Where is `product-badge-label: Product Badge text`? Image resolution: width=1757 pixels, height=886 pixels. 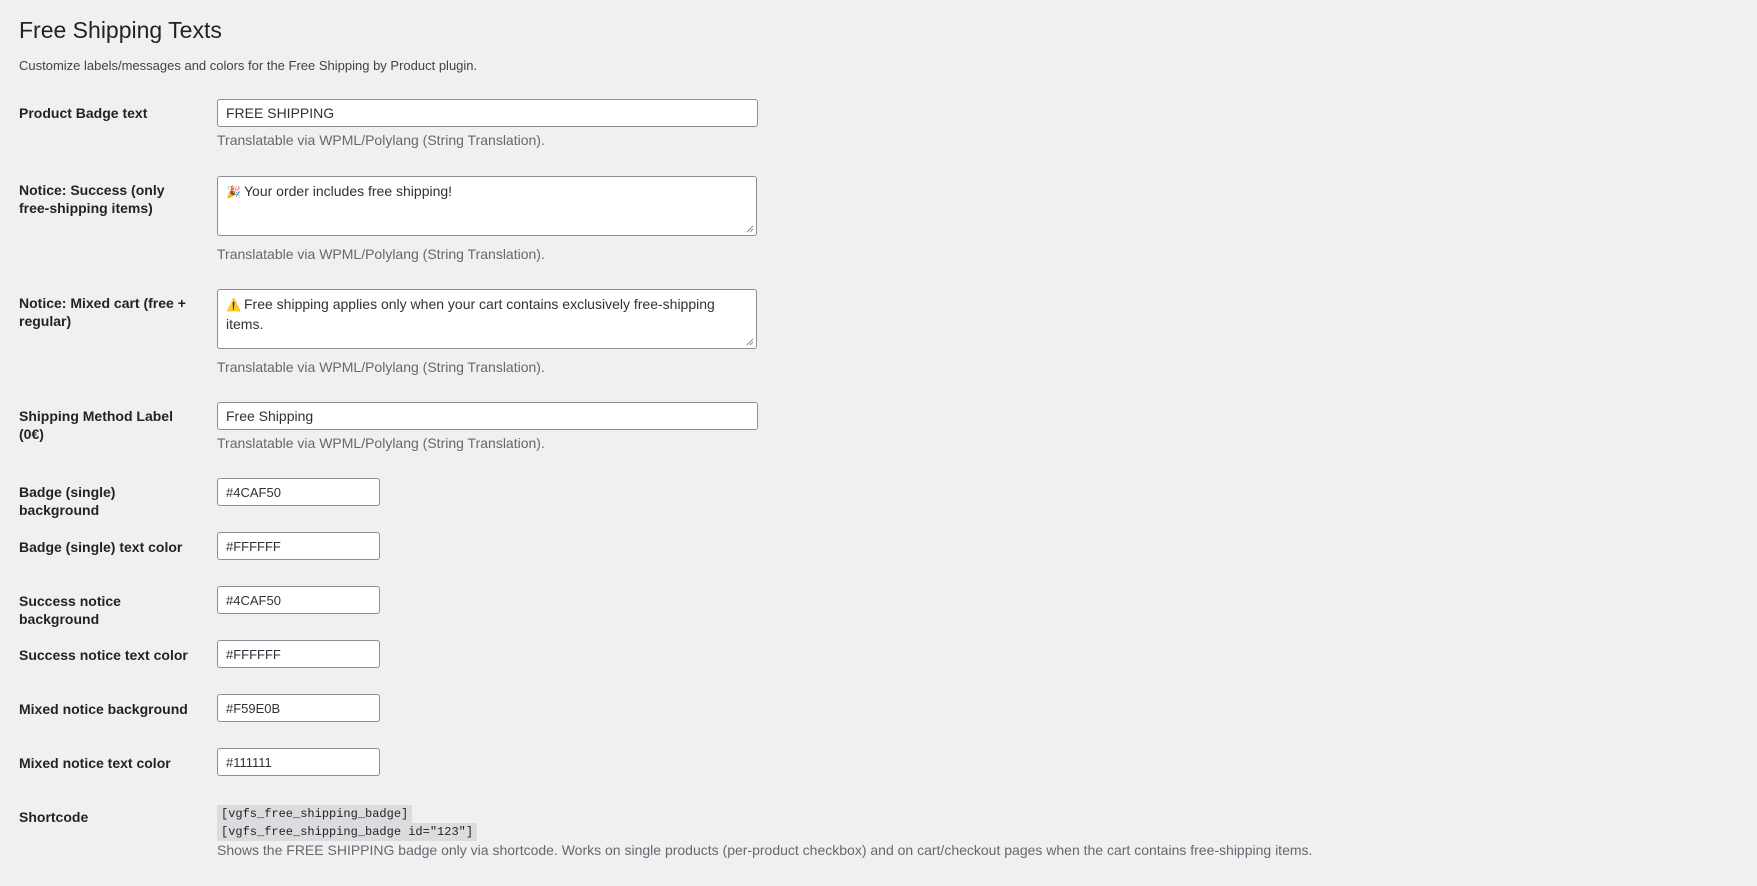
product-badge-label: Product Badge text is located at coordinates (83, 113).